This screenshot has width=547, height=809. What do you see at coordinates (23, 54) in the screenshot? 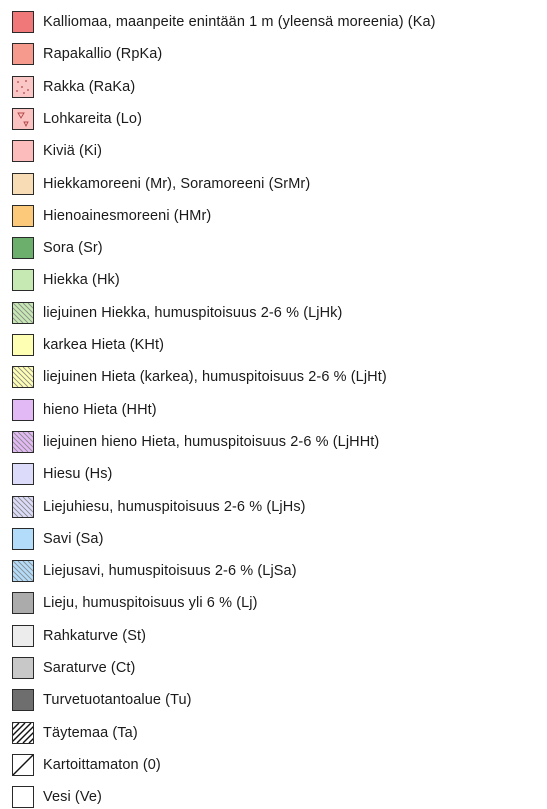
I see `legend-swatch-rpka` at bounding box center [23, 54].